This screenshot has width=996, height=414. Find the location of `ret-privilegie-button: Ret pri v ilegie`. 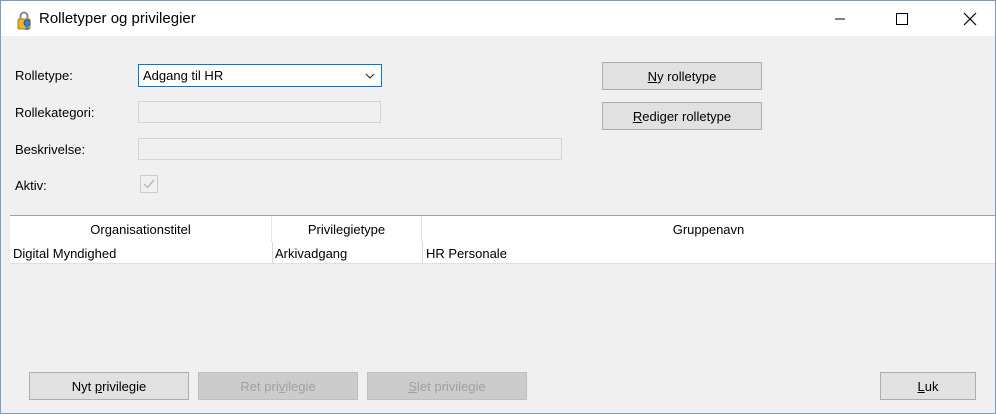

ret-privilegie-button: Ret pri v ilegie is located at coordinates (278, 386).